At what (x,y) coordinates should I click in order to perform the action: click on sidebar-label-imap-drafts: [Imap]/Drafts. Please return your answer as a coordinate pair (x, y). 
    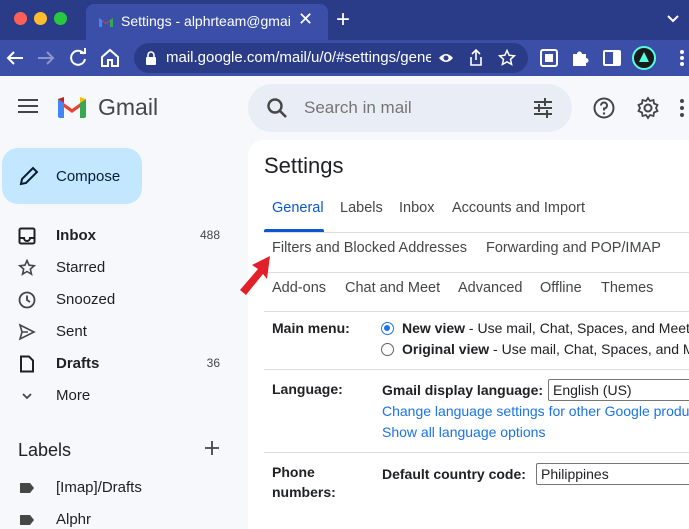
    Looking at the image, I should click on (118, 488).